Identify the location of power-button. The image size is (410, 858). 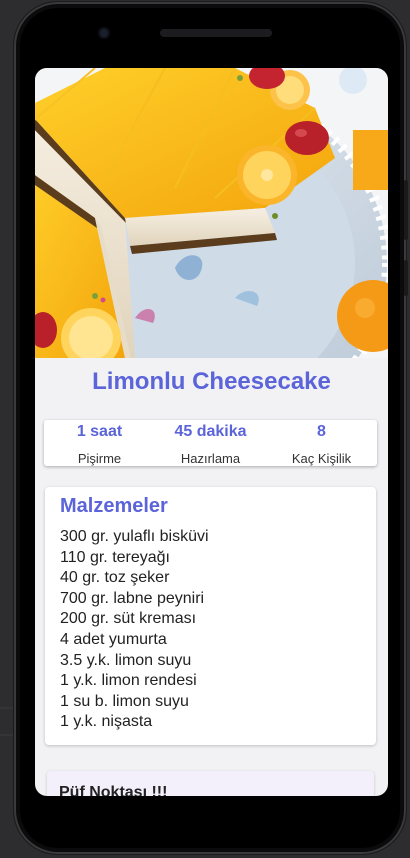
(406, 278).